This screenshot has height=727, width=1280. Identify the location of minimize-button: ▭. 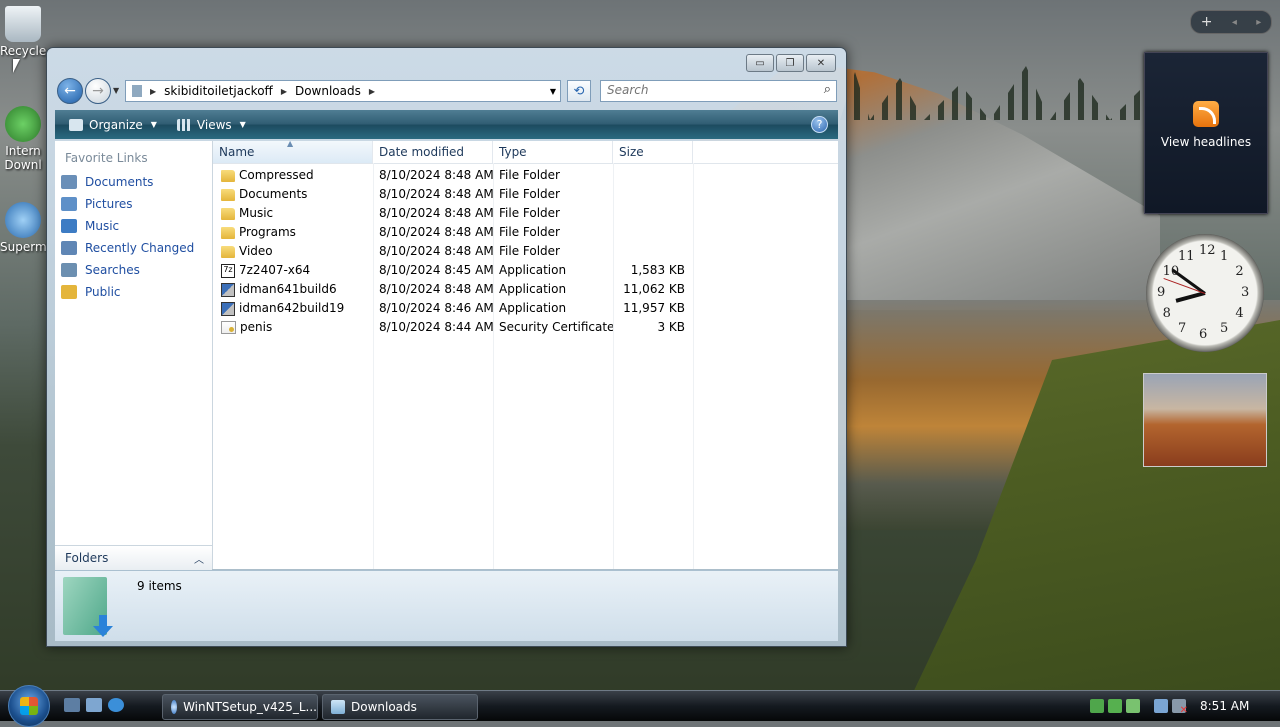
(760, 63).